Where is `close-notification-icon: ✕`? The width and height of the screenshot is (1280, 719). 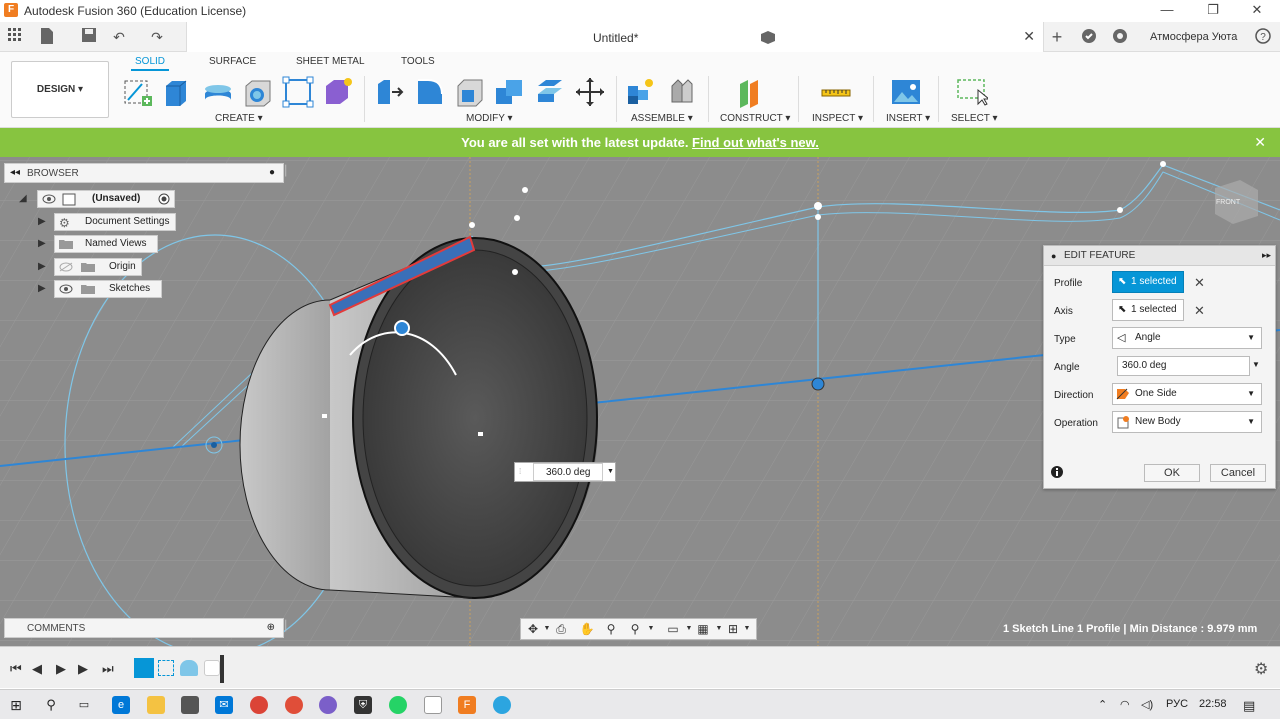 close-notification-icon: ✕ is located at coordinates (1260, 142).